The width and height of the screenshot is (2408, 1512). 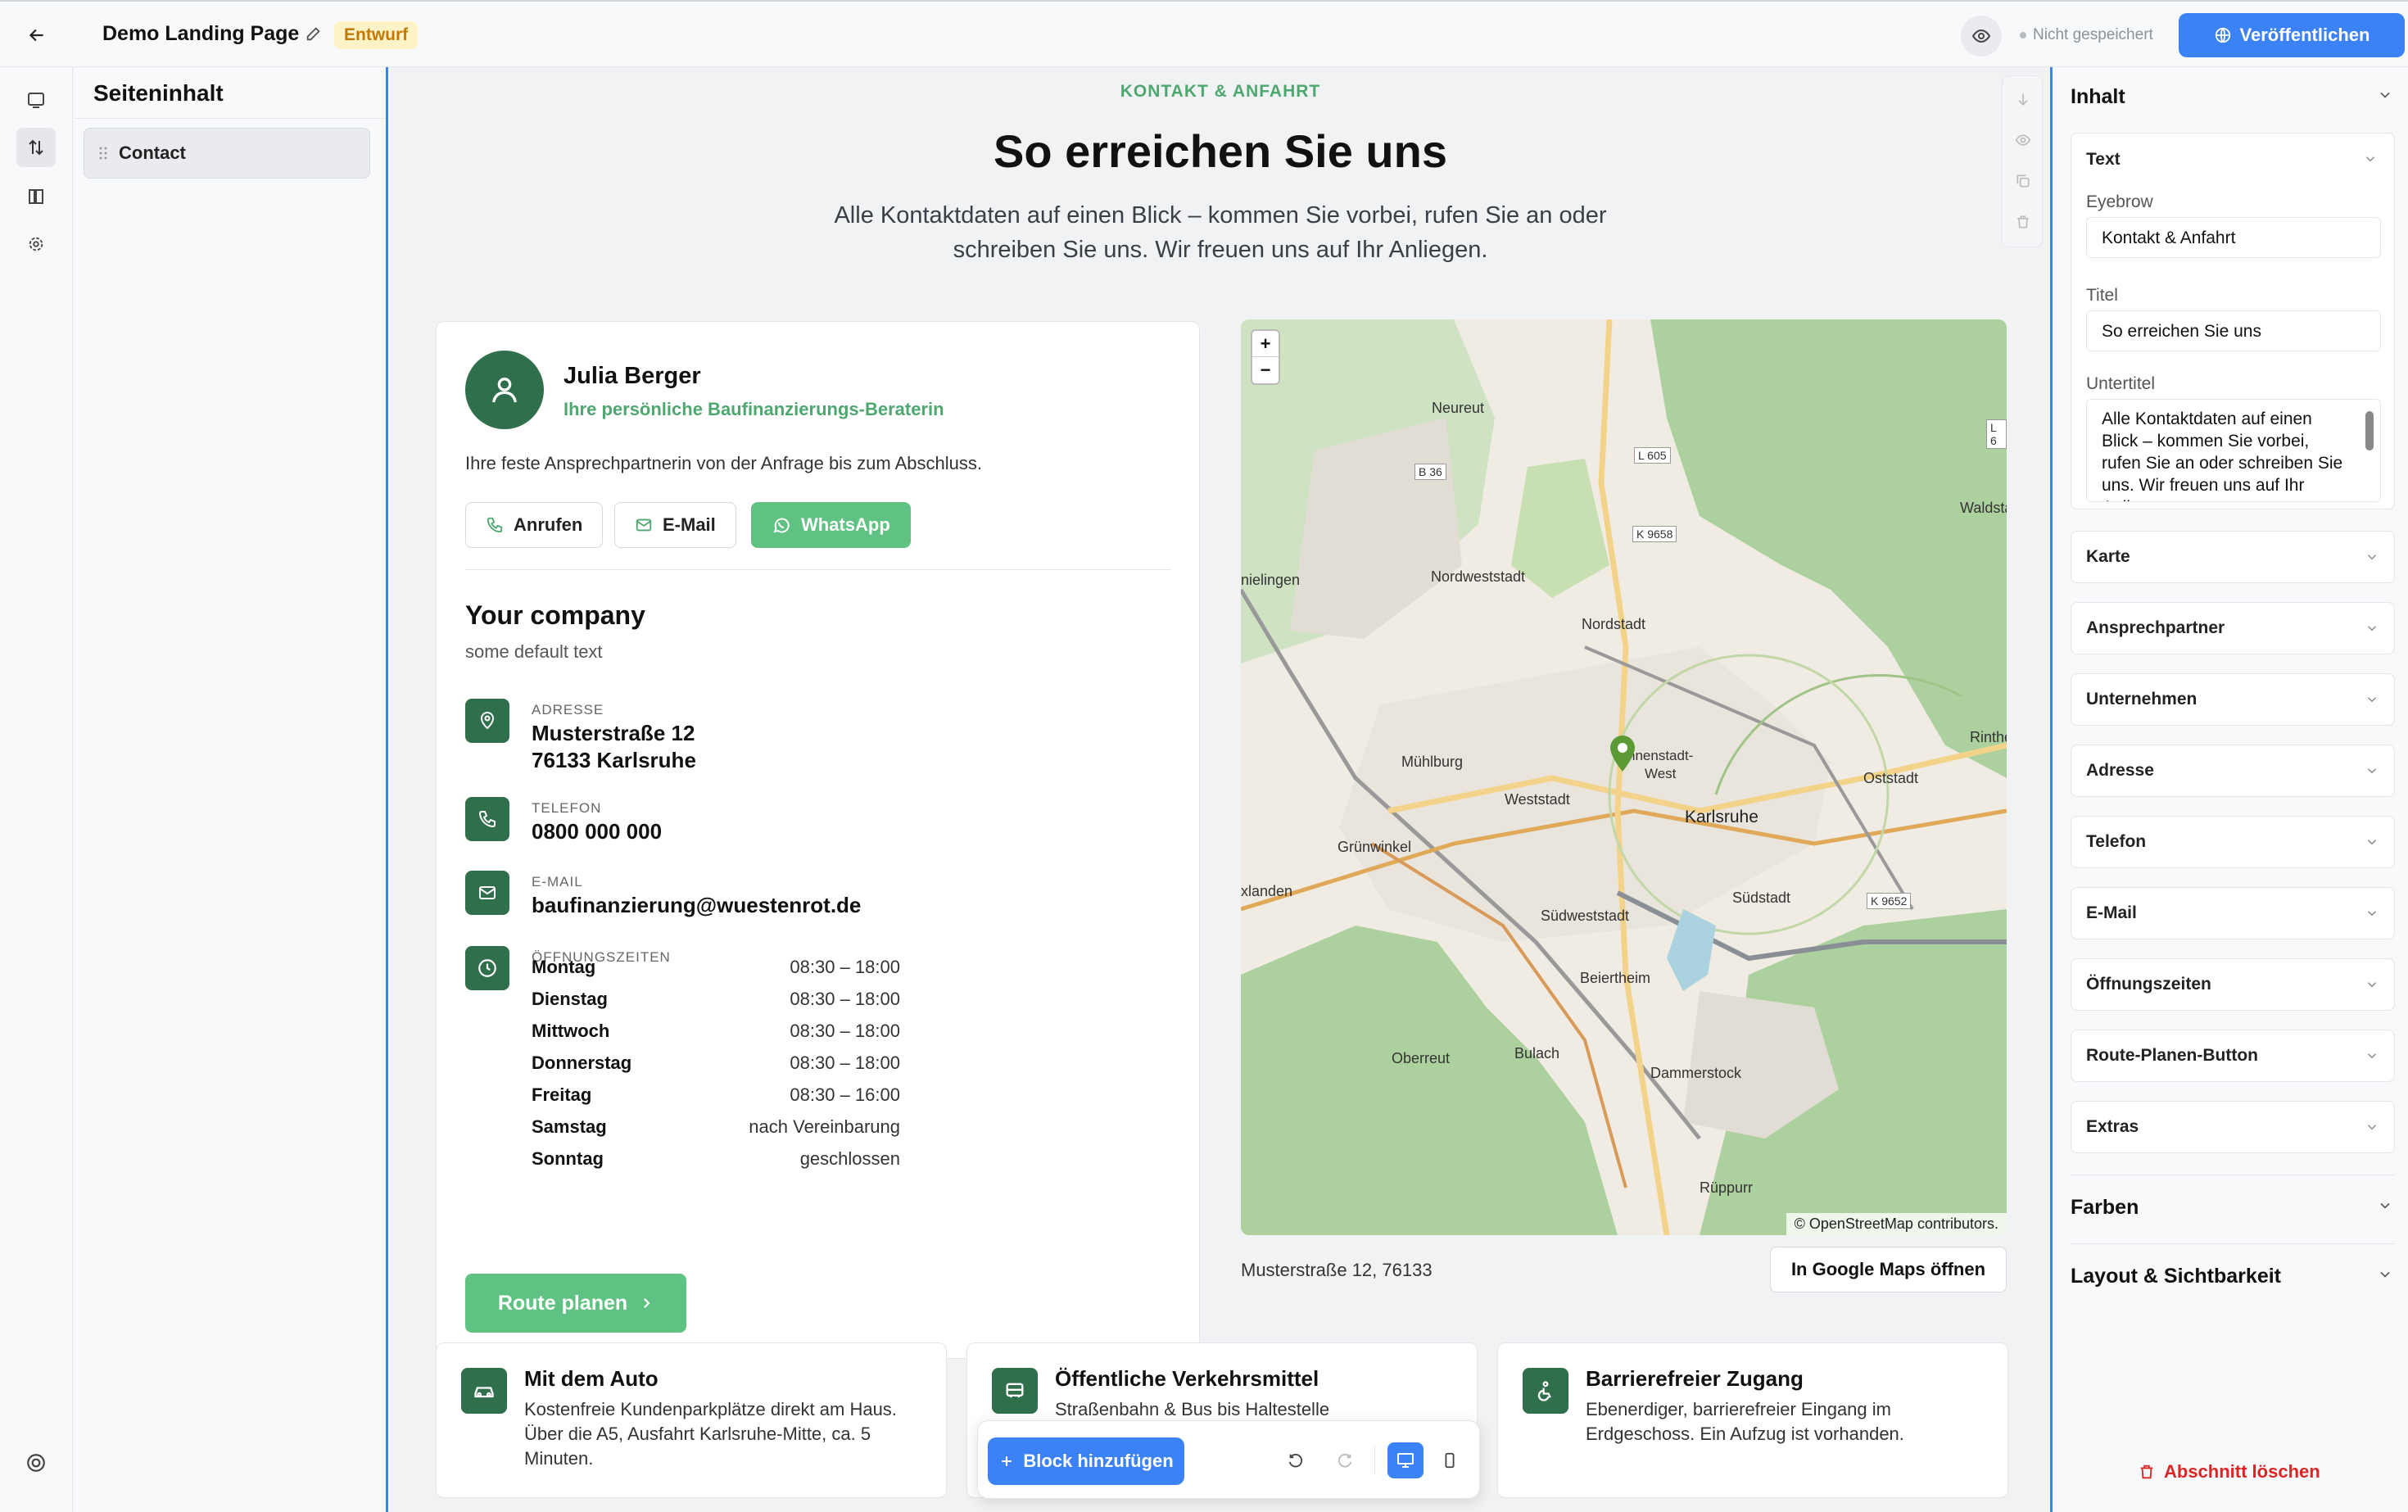 What do you see at coordinates (2233, 985) in the screenshot?
I see `section-oeffnungszeiten: Öffnungszeiten` at bounding box center [2233, 985].